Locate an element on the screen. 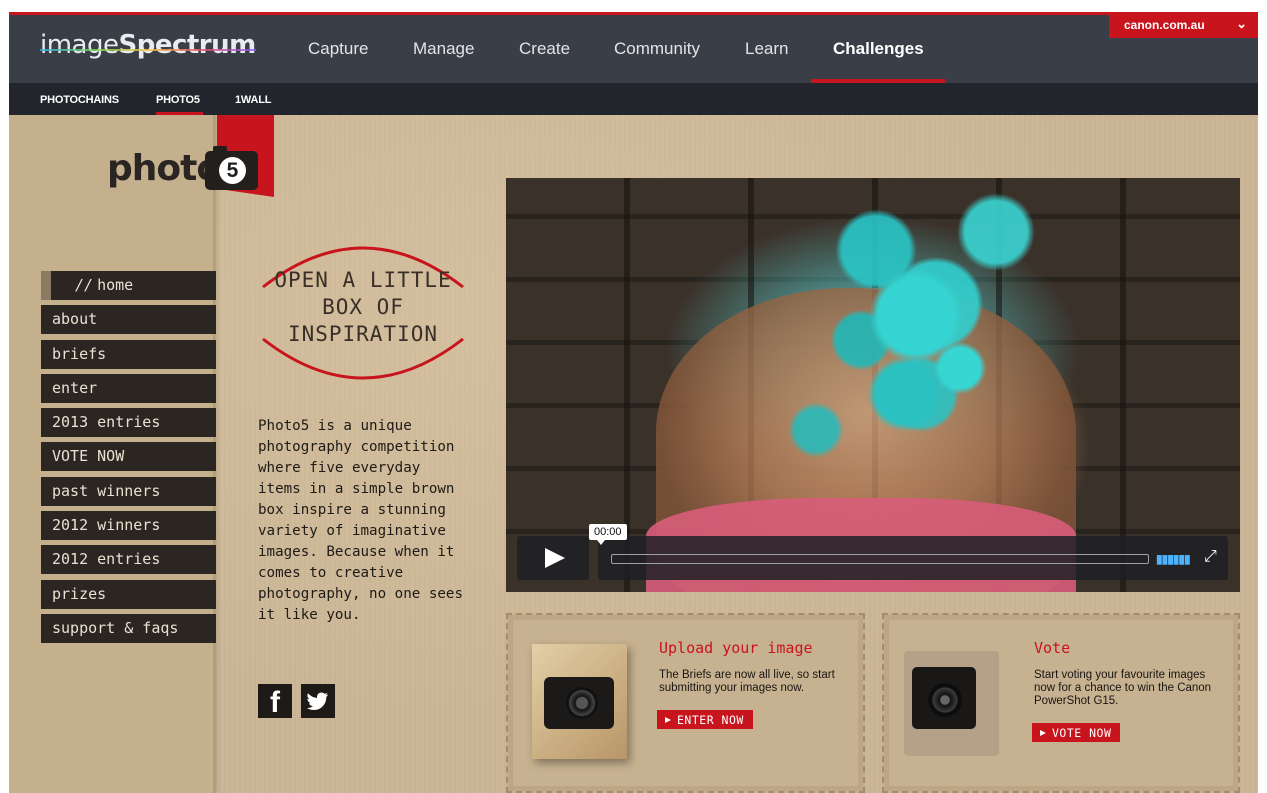 This screenshot has height=793, width=1267. region-dropdown-button: canon.com.au ⌄ is located at coordinates (1183, 25).